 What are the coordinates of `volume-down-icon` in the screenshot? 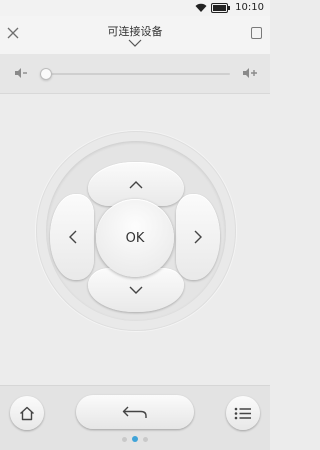 It's located at (21, 73).